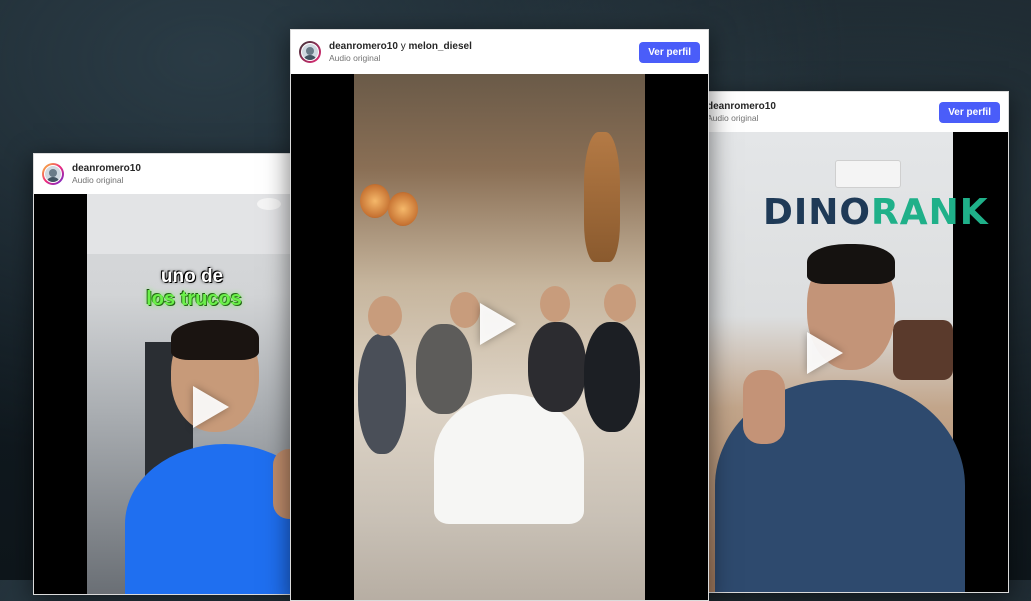 This screenshot has width=1031, height=601. What do you see at coordinates (191, 394) in the screenshot?
I see `video-frame: uno de los trucos` at bounding box center [191, 394].